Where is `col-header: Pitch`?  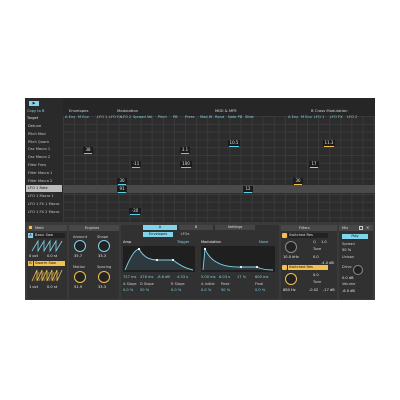
col-header: Pitch is located at coordinates (162, 117).